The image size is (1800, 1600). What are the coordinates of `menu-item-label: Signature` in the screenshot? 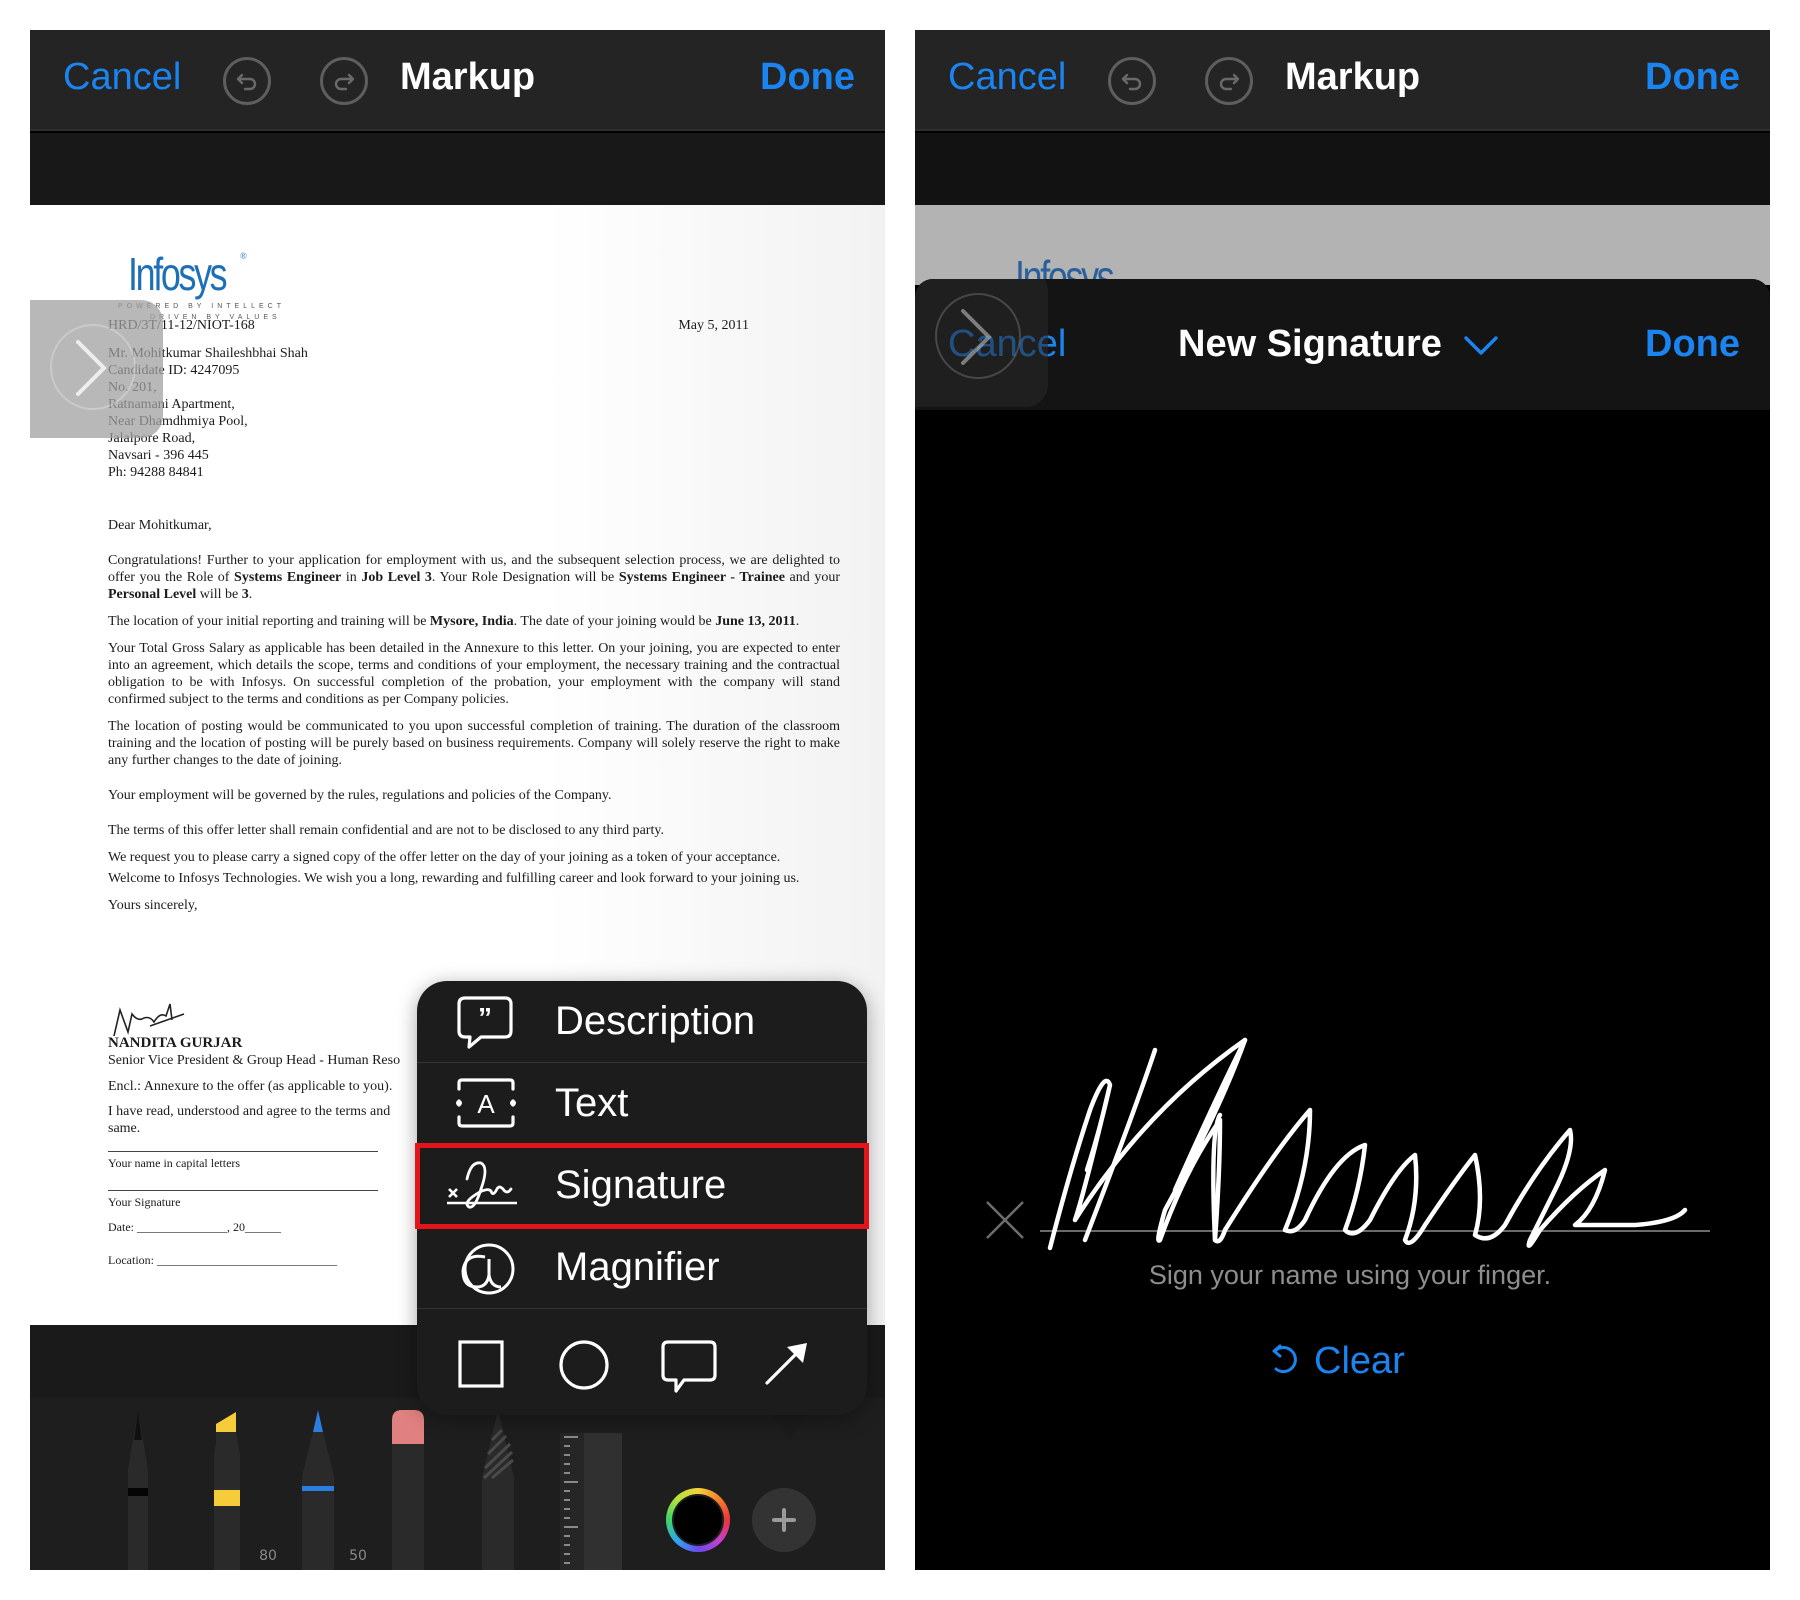 It's located at (641, 1185).